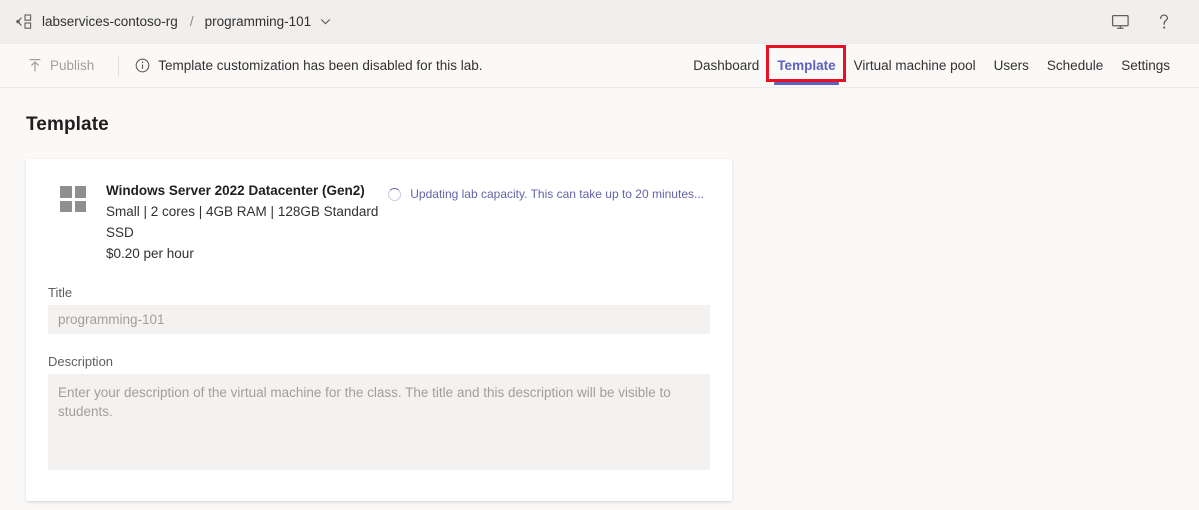 The image size is (1199, 510). I want to click on tab-label: Template, so click(806, 65).